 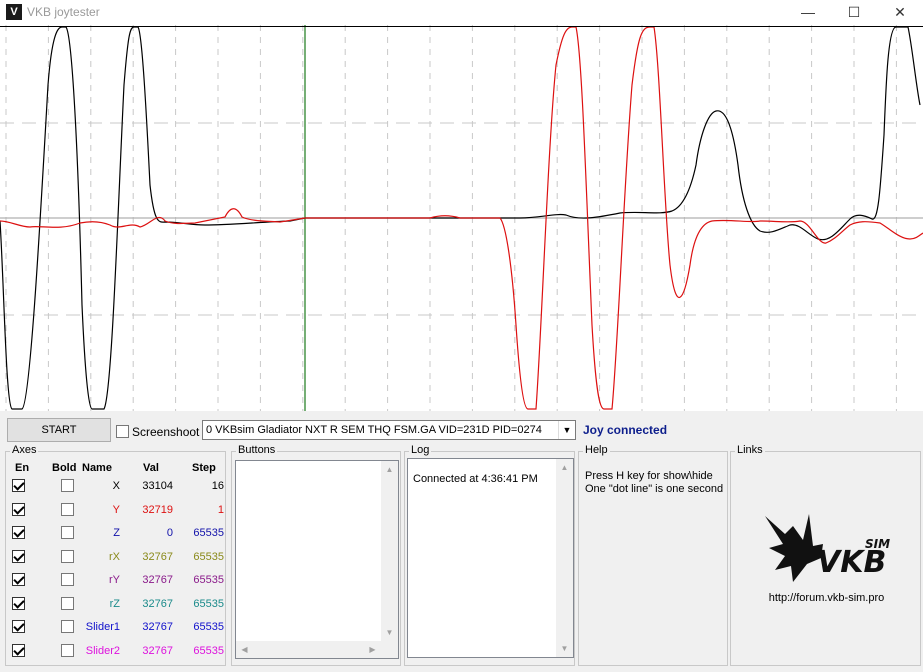 What do you see at coordinates (24, 450) in the screenshot?
I see `axes-group-title: Axes` at bounding box center [24, 450].